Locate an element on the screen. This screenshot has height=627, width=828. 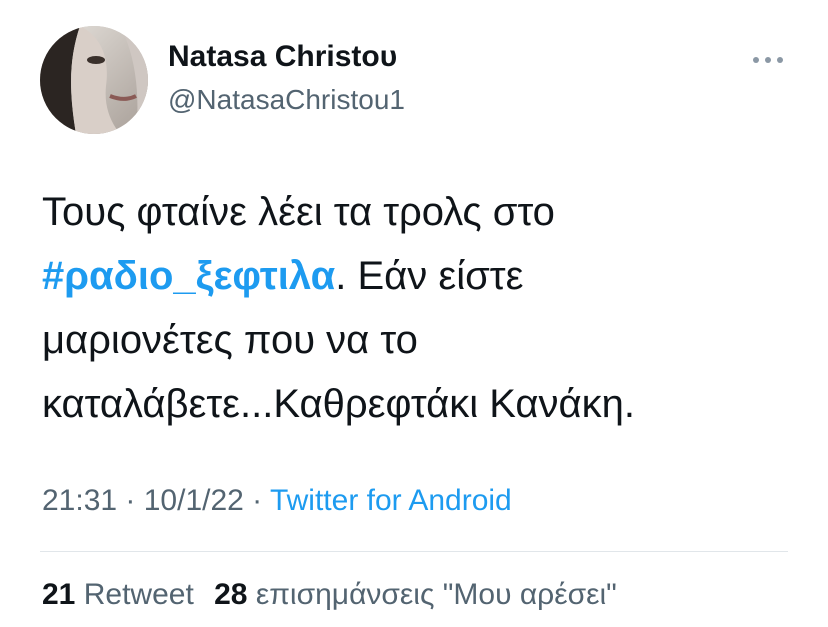
likes-label: επισημάνσεις "Μου αρέσει" is located at coordinates (436, 594).